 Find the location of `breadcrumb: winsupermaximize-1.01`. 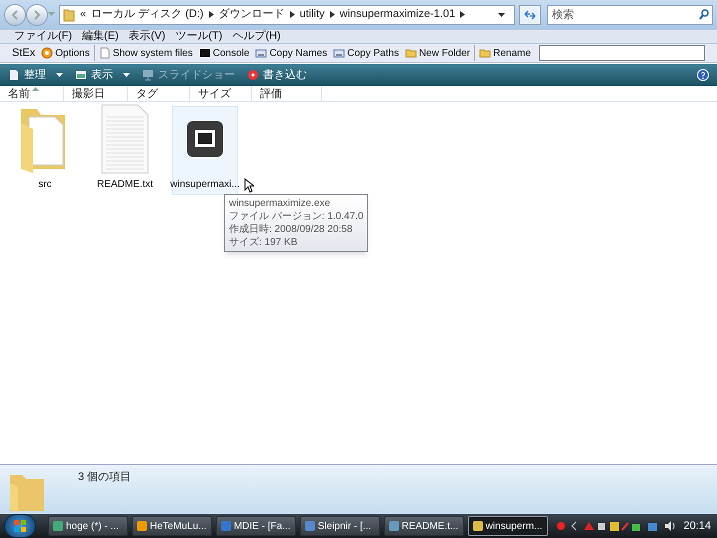

breadcrumb: winsupermaximize-1.01 is located at coordinates (398, 14).